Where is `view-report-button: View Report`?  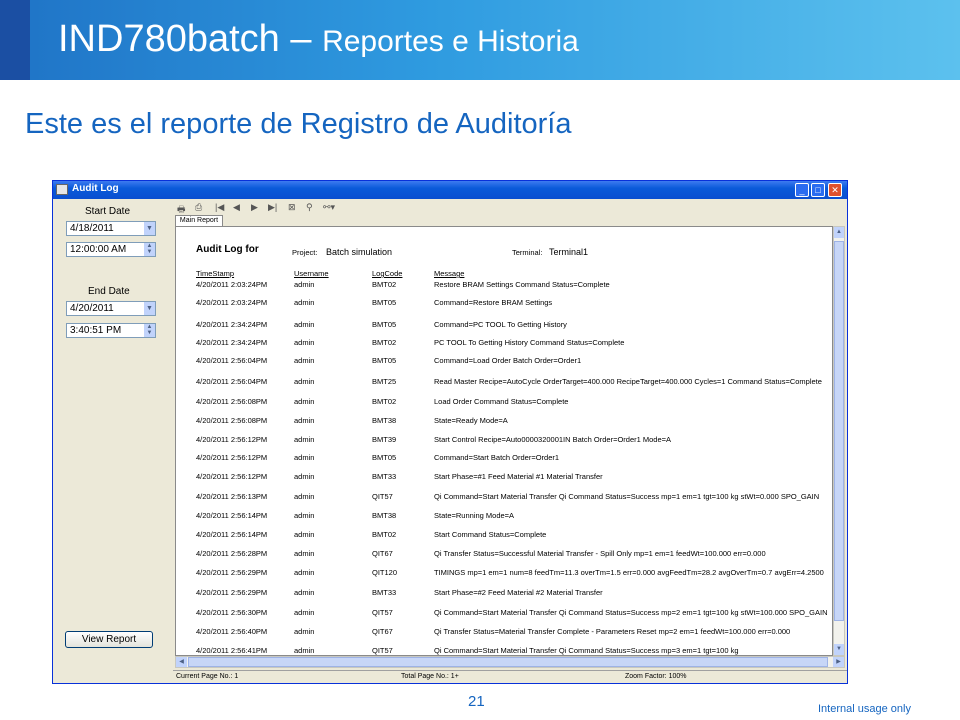
view-report-button: View Report is located at coordinates (109, 639).